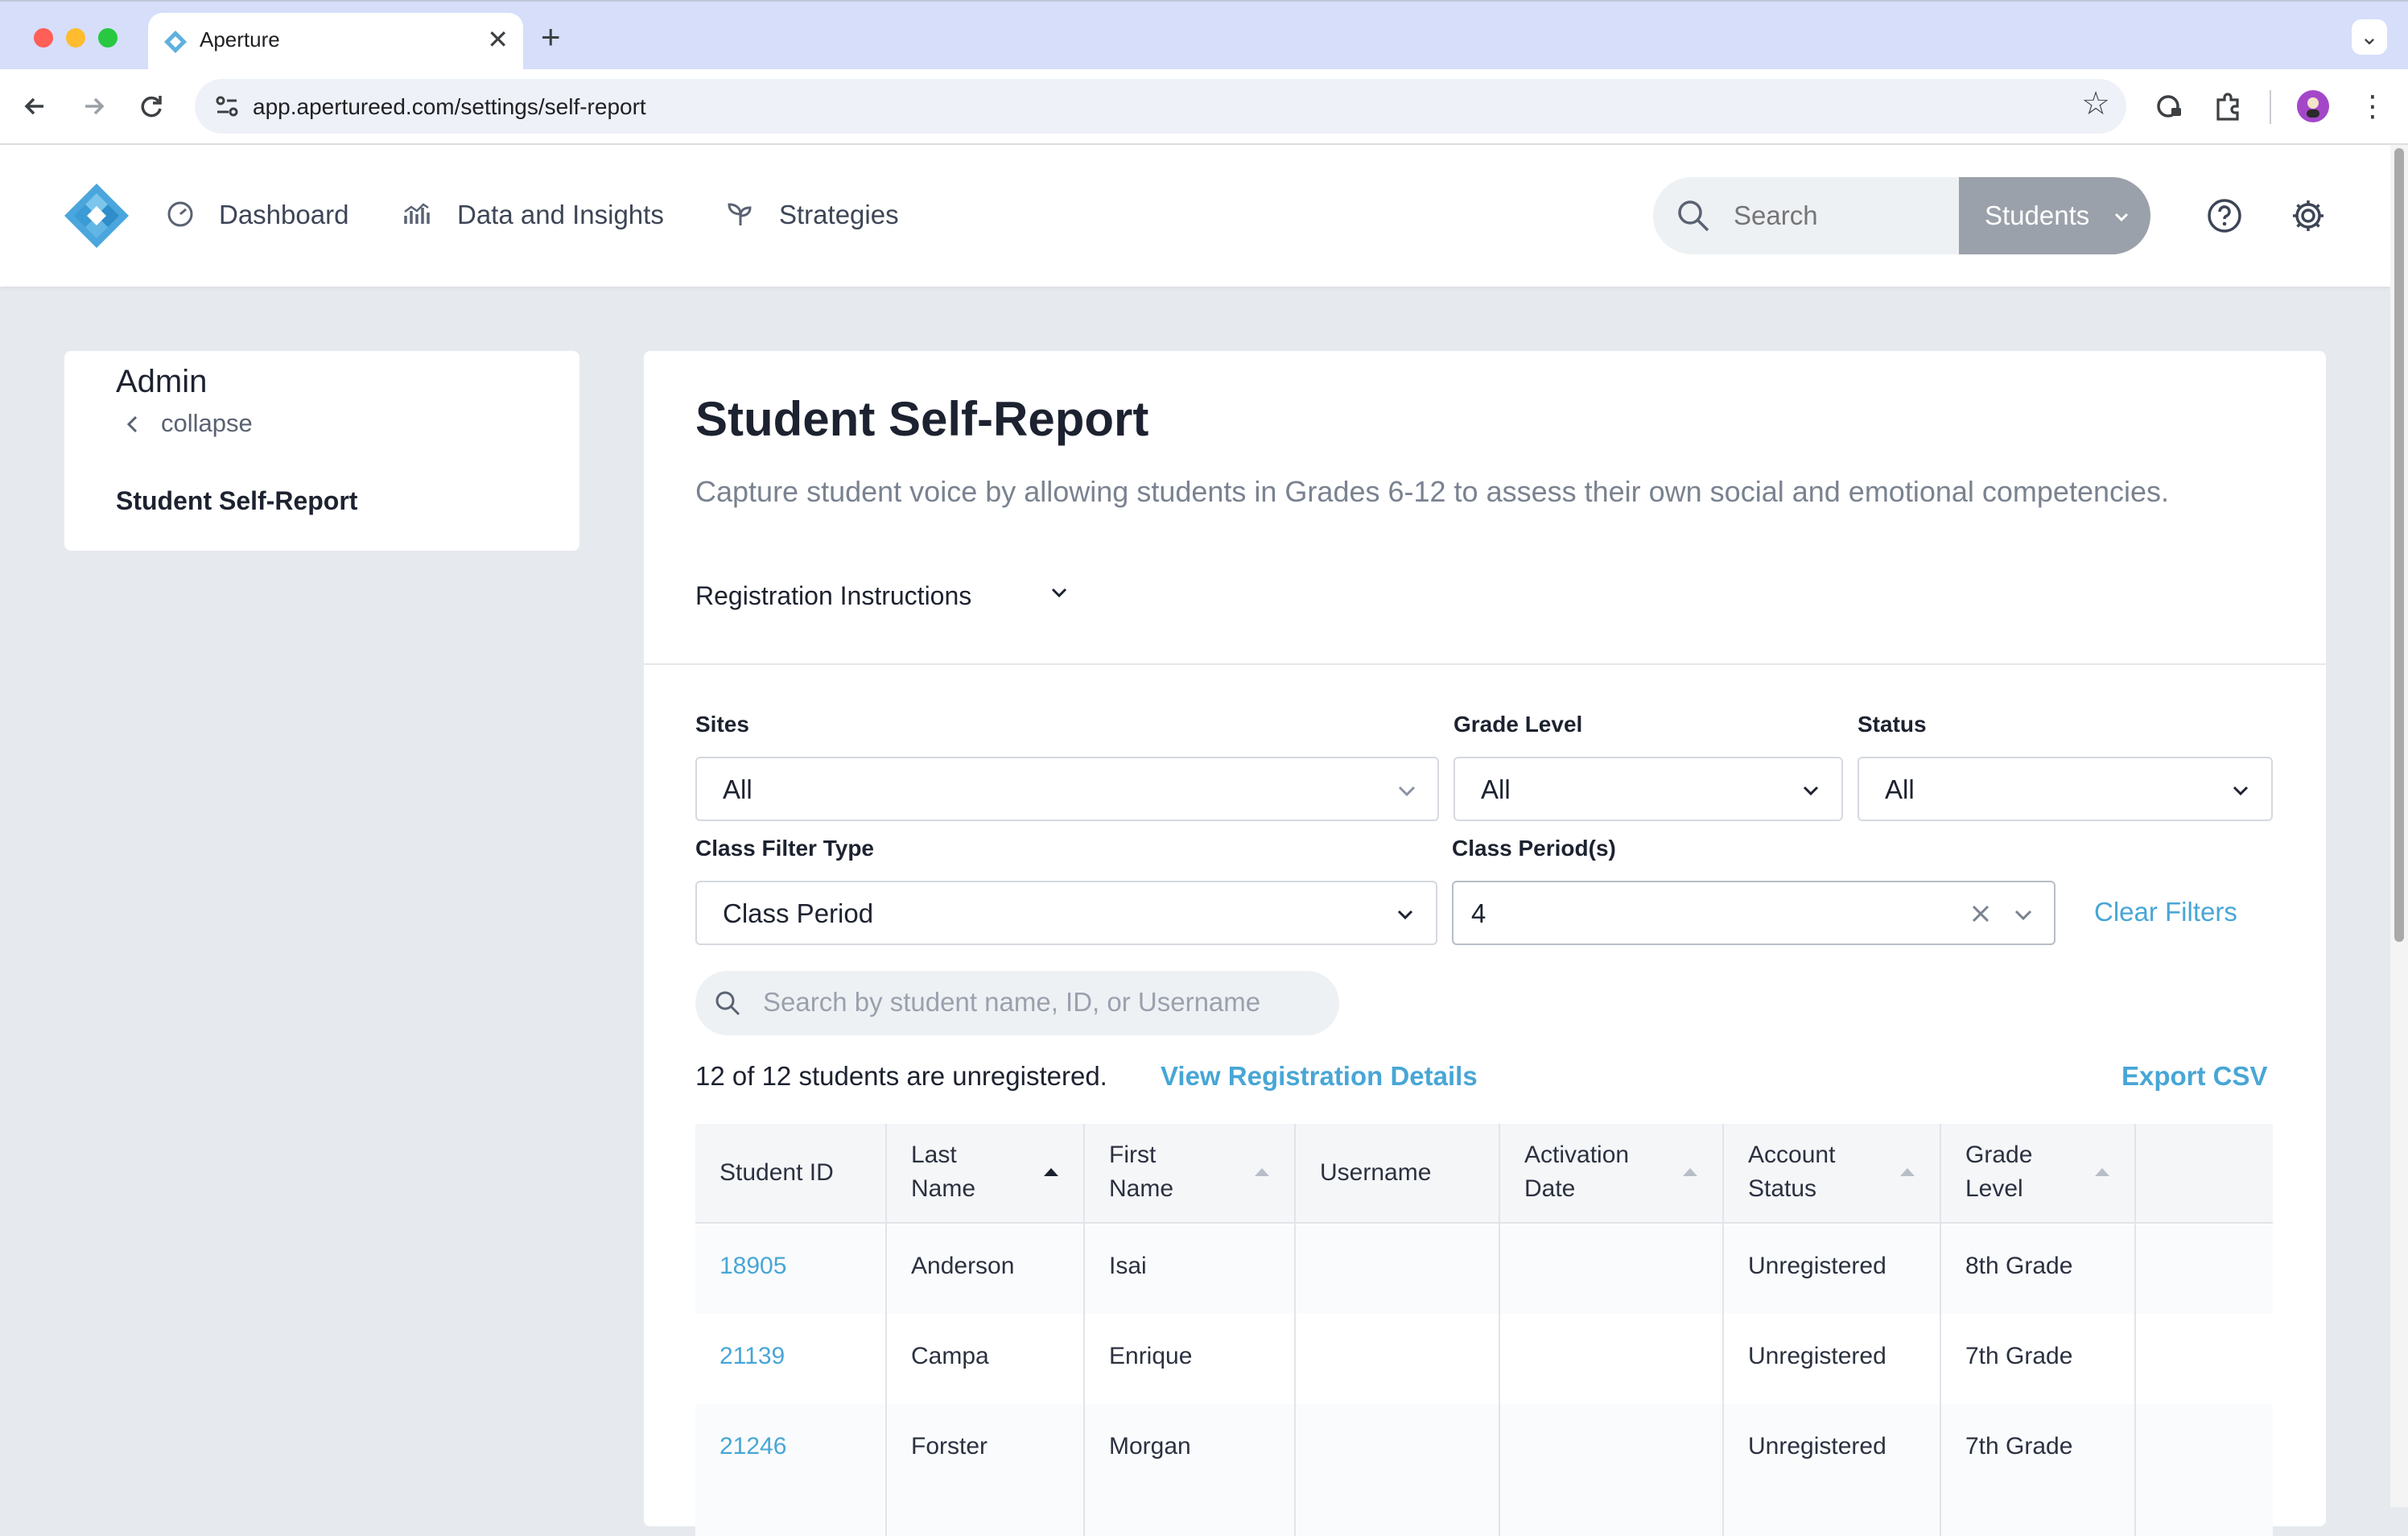  What do you see at coordinates (950, 1356) in the screenshot?
I see `last-name-cell: Campa` at bounding box center [950, 1356].